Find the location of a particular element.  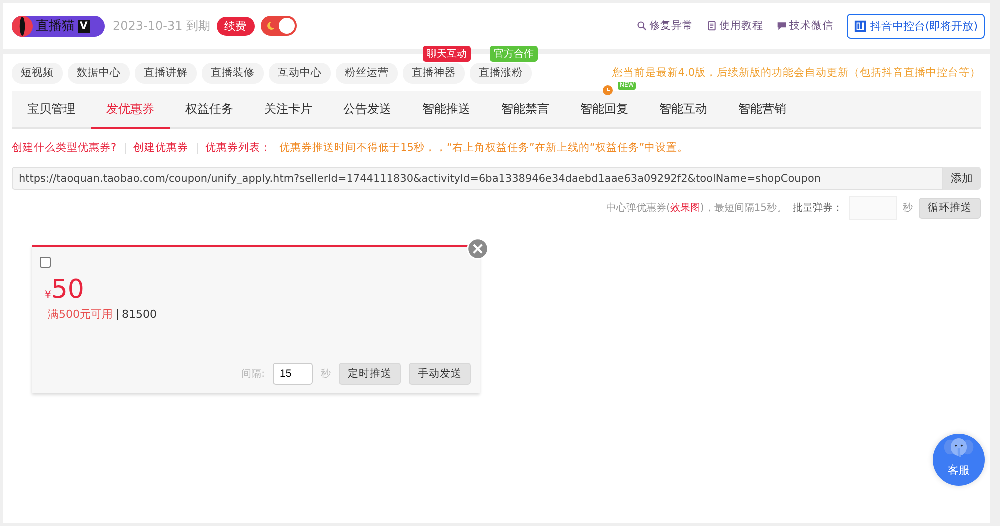

push-button: 手动发送 is located at coordinates (440, 374).